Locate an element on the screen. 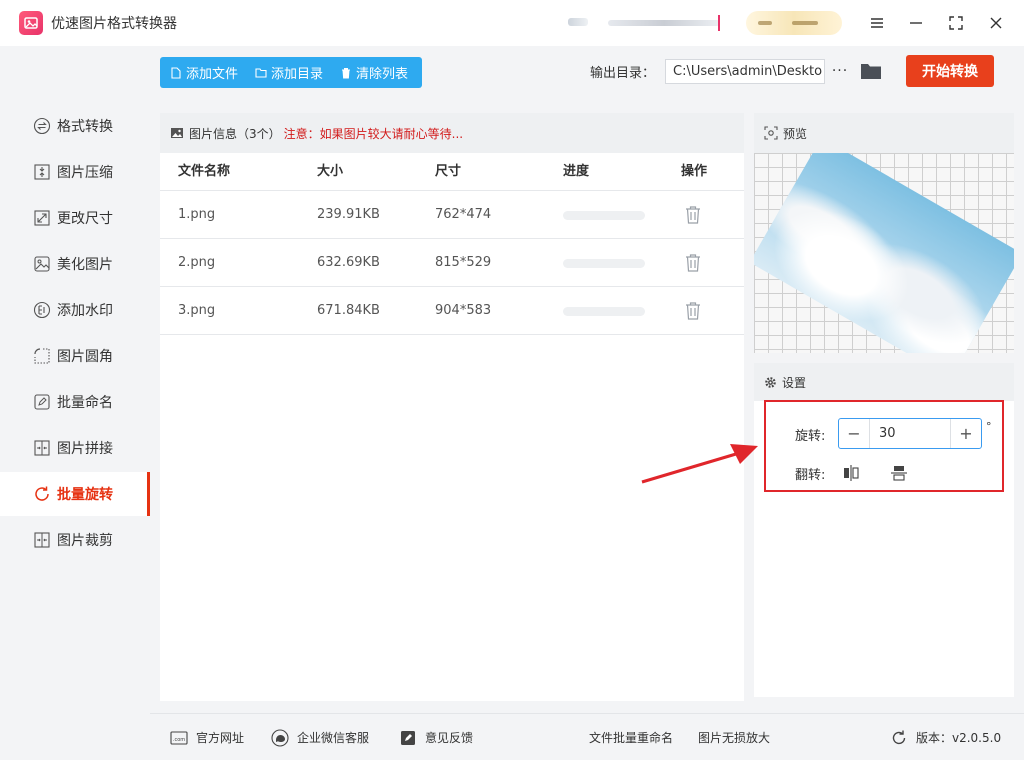  settings-panel: 设置 旋转: − 30 + ° 翻转: is located at coordinates (884, 530).